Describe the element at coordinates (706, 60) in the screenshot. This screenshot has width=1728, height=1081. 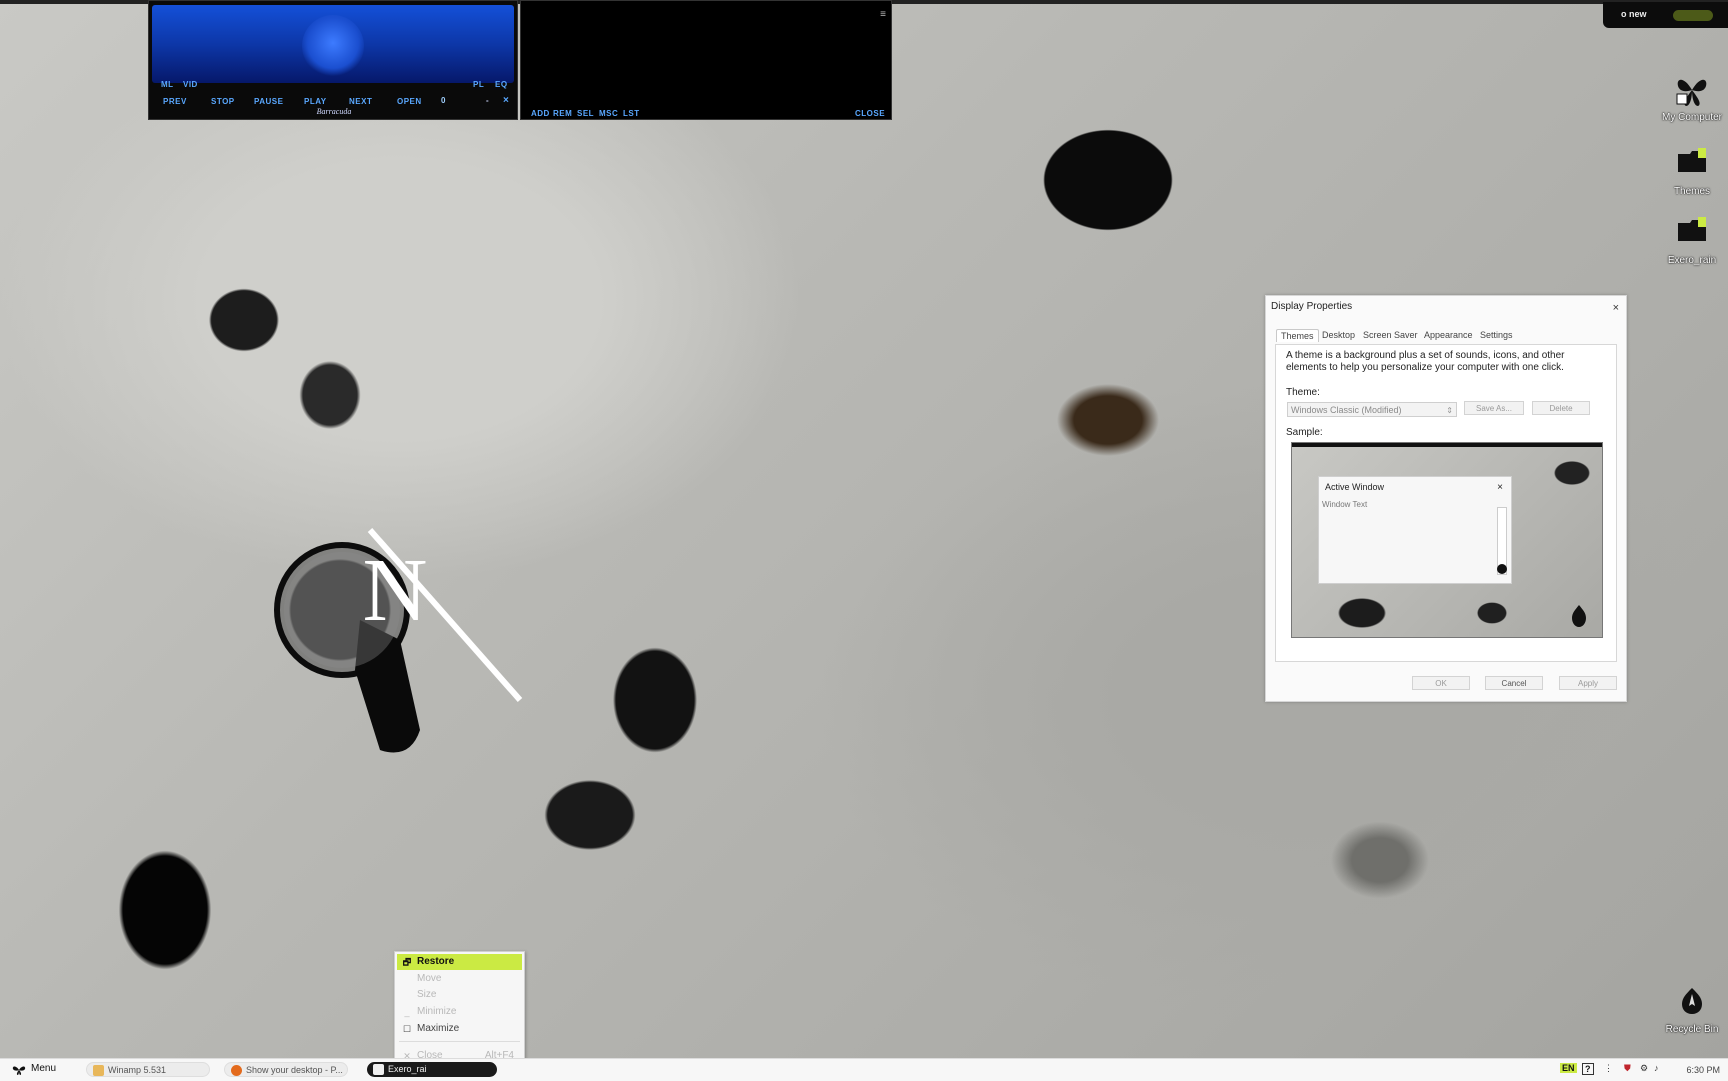
I see `winamp-playlist-window: ≡ ADD REM SEL MSC LST CLOSE` at that location.